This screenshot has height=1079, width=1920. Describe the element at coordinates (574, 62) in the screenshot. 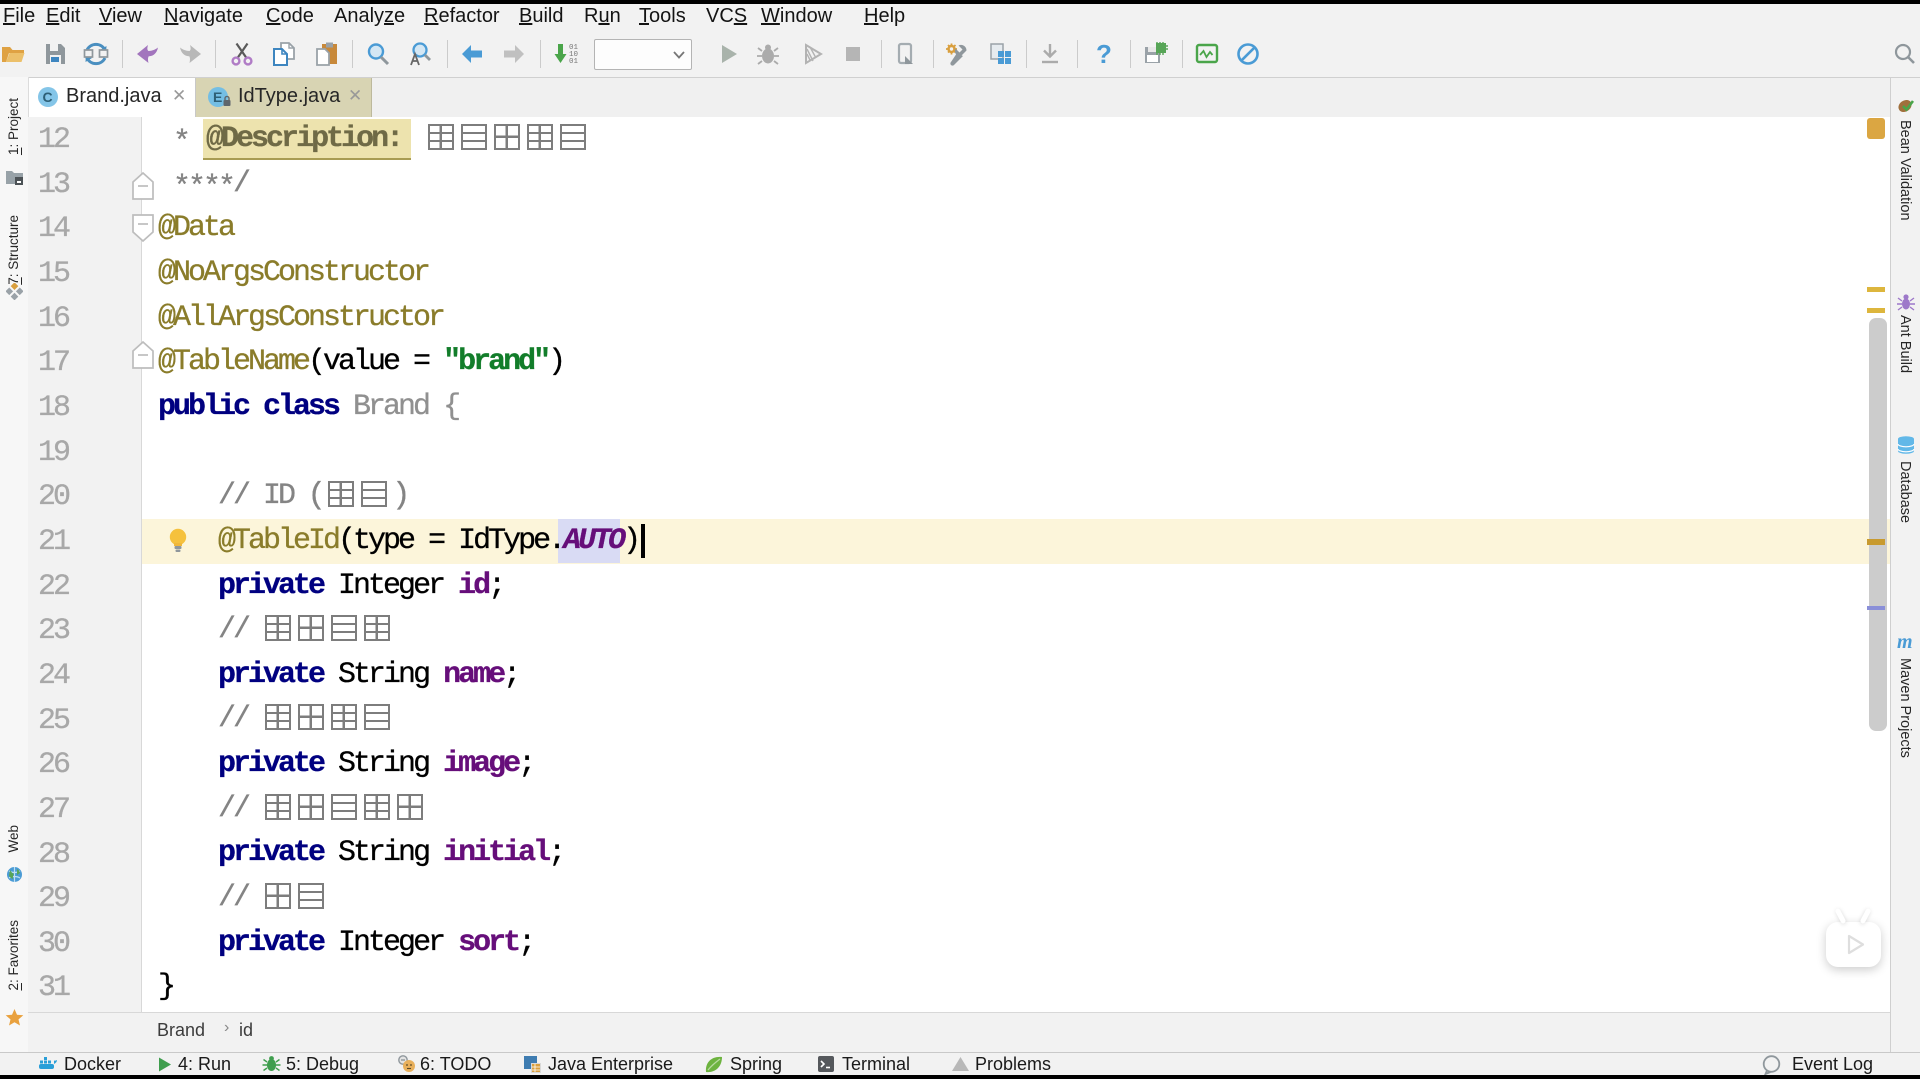

I see `svg-text: 01` at that location.